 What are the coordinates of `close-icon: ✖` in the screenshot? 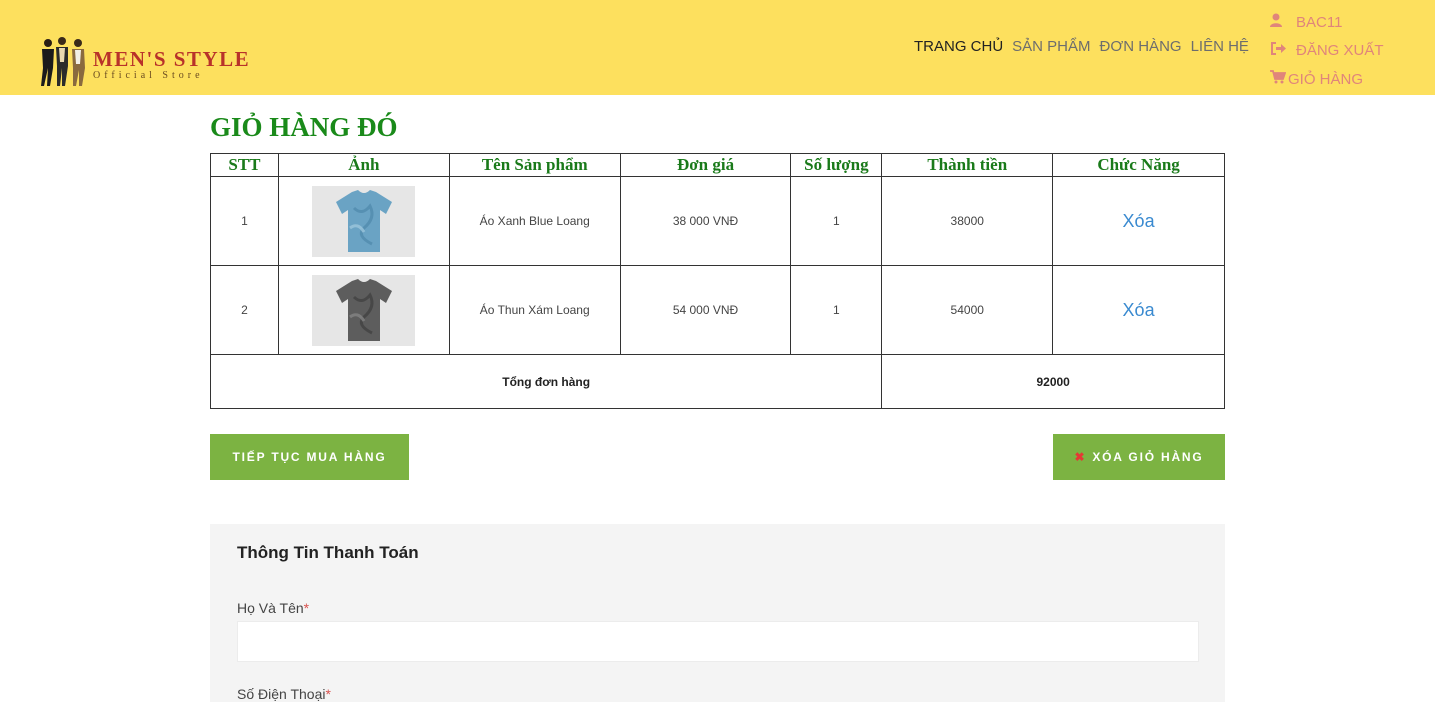 It's located at (1080, 457).